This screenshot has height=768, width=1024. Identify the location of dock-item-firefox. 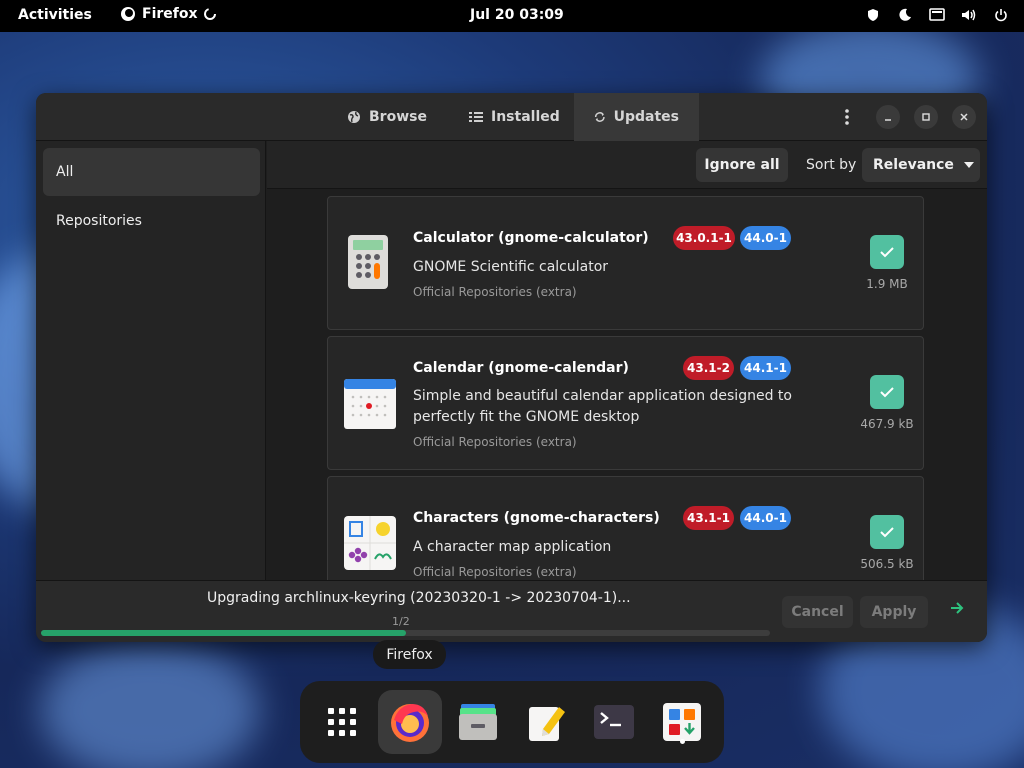
(410, 722).